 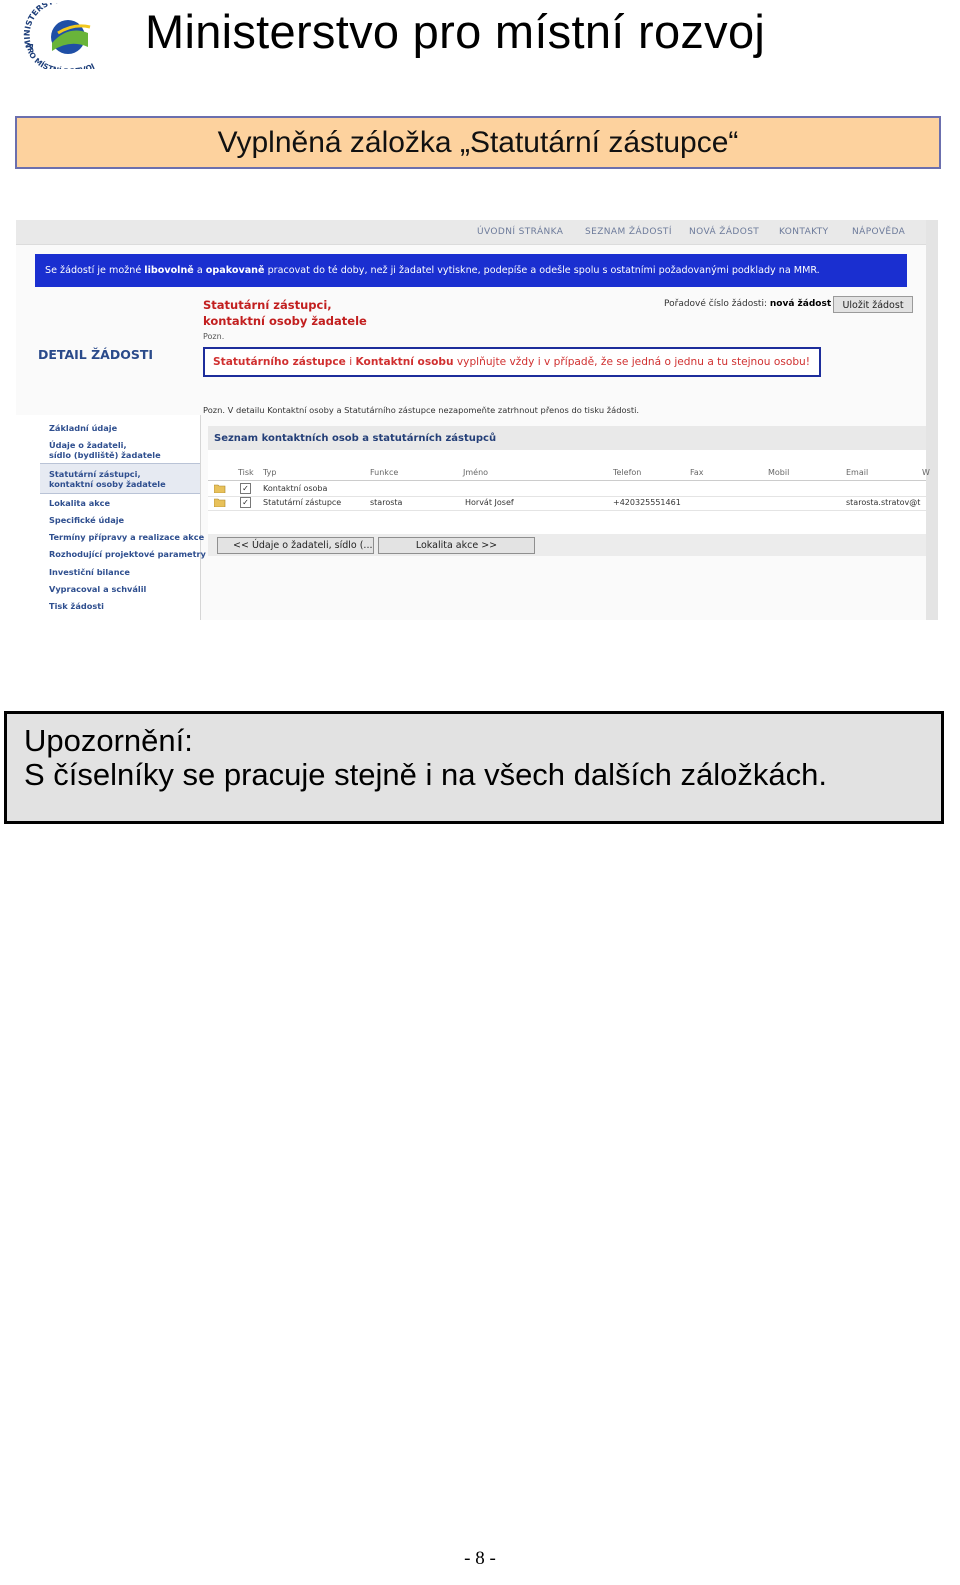 What do you see at coordinates (126, 537) in the screenshot?
I see `sidebar-item-terms: Termíny přípravy a realizace akce` at bounding box center [126, 537].